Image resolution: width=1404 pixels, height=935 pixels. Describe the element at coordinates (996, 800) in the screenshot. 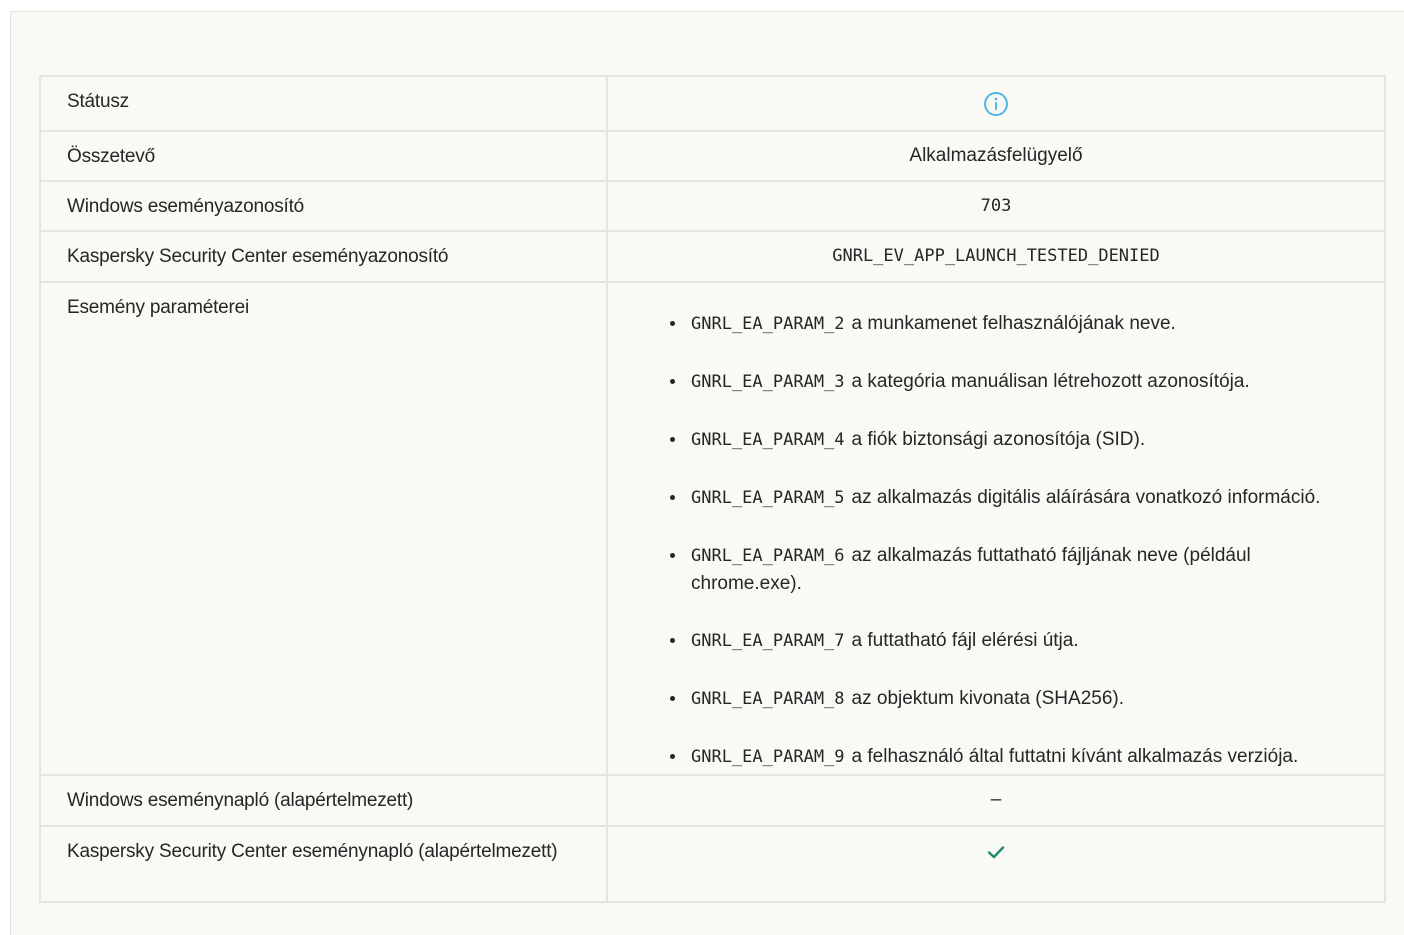

I see `row-value-windows-log: –` at that location.